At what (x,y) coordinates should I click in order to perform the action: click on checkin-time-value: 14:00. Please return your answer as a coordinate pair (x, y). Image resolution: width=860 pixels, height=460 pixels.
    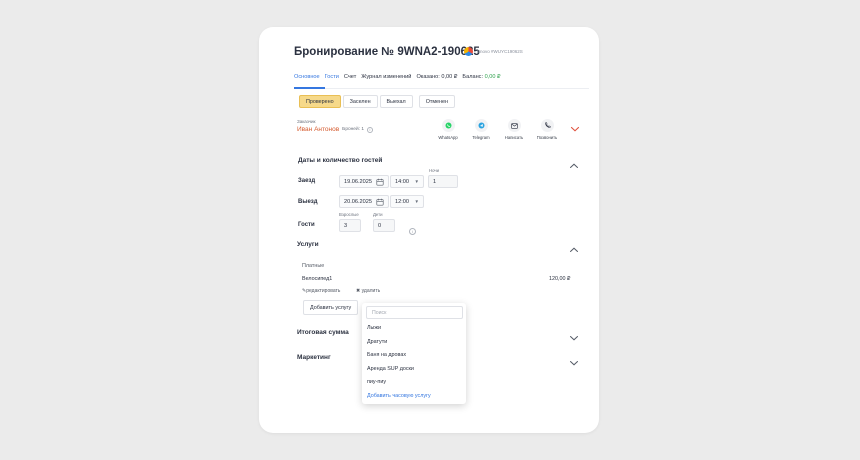
    Looking at the image, I should click on (402, 181).